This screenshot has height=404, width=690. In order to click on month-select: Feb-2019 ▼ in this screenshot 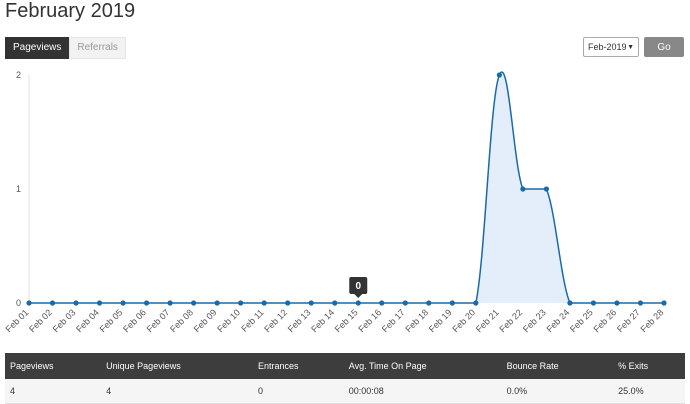, I will do `click(611, 47)`.